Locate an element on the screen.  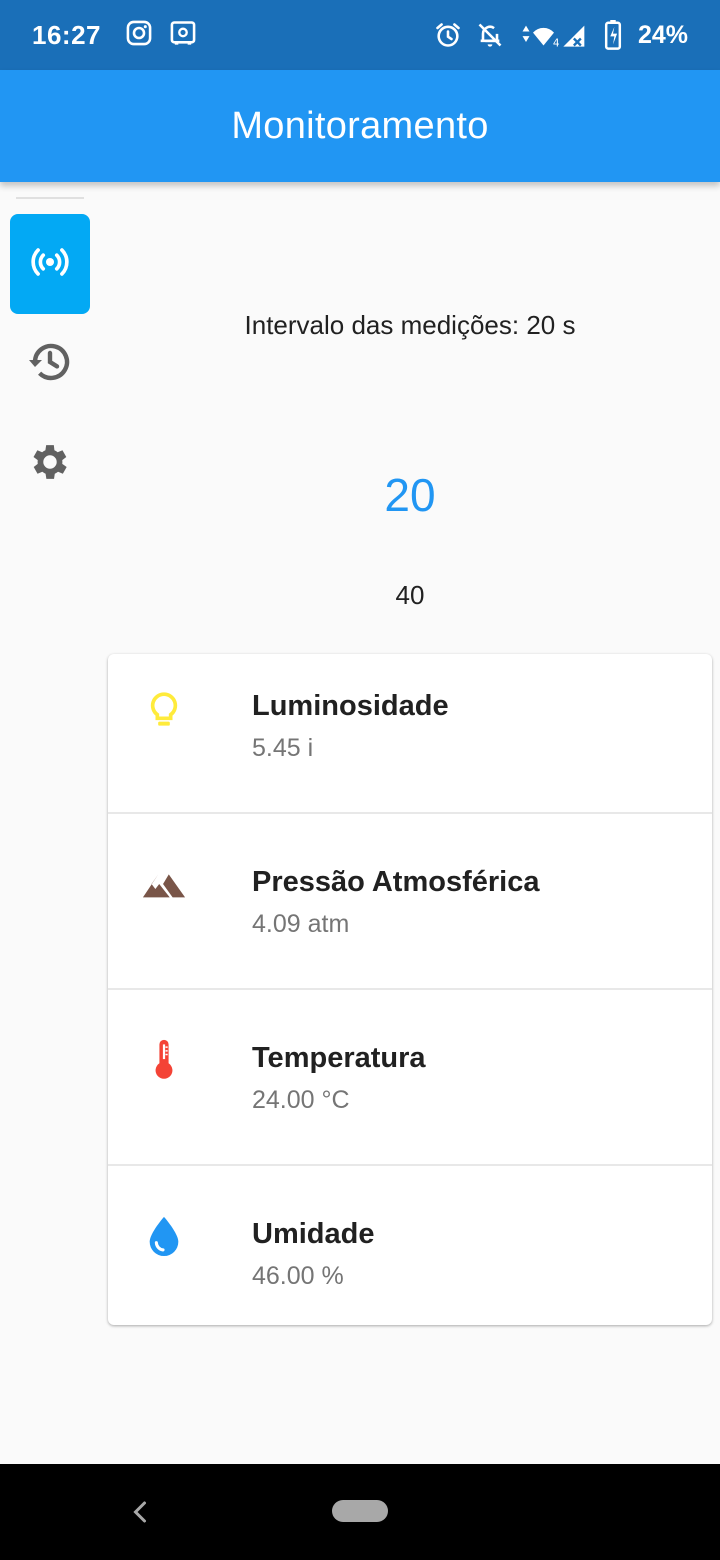
sensor-row-humidity: Umidade 46.00 % is located at coordinates (410, 1245).